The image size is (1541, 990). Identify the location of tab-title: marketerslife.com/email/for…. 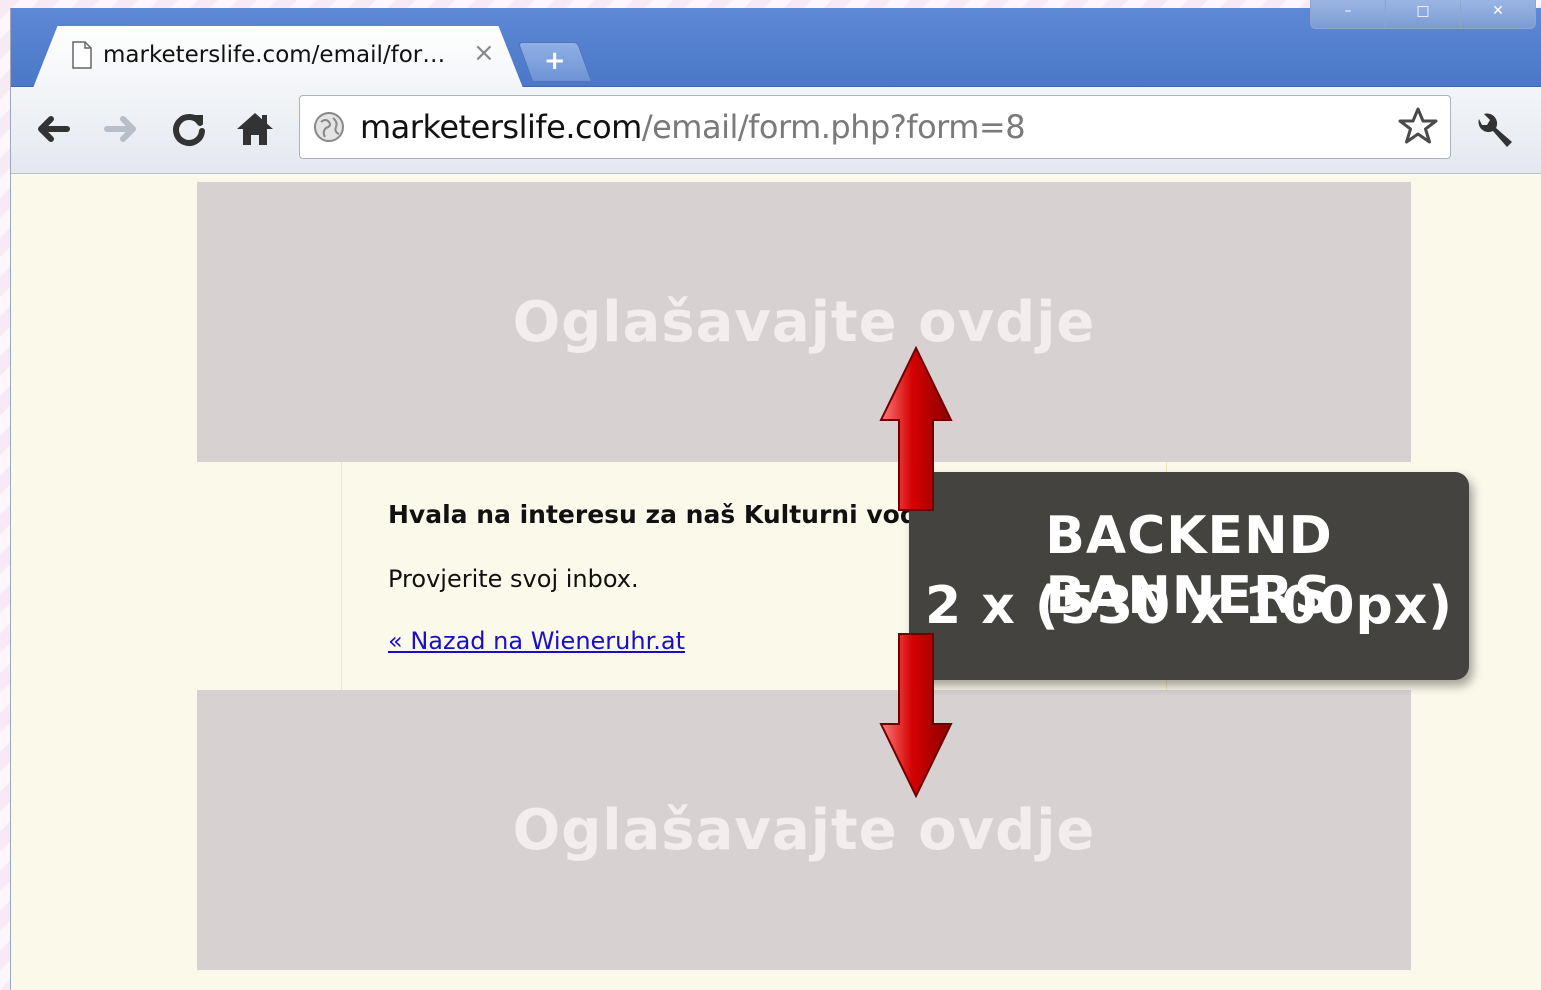
(274, 55).